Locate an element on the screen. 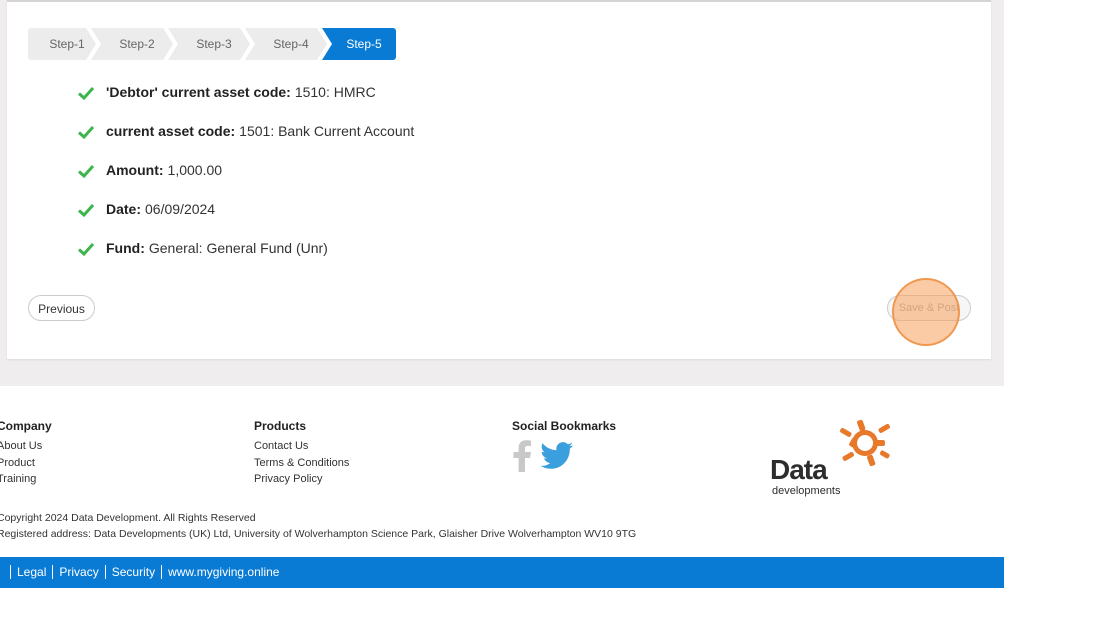 The image size is (1120, 625). footer-social-title: Social Bookmarks is located at coordinates (564, 426).